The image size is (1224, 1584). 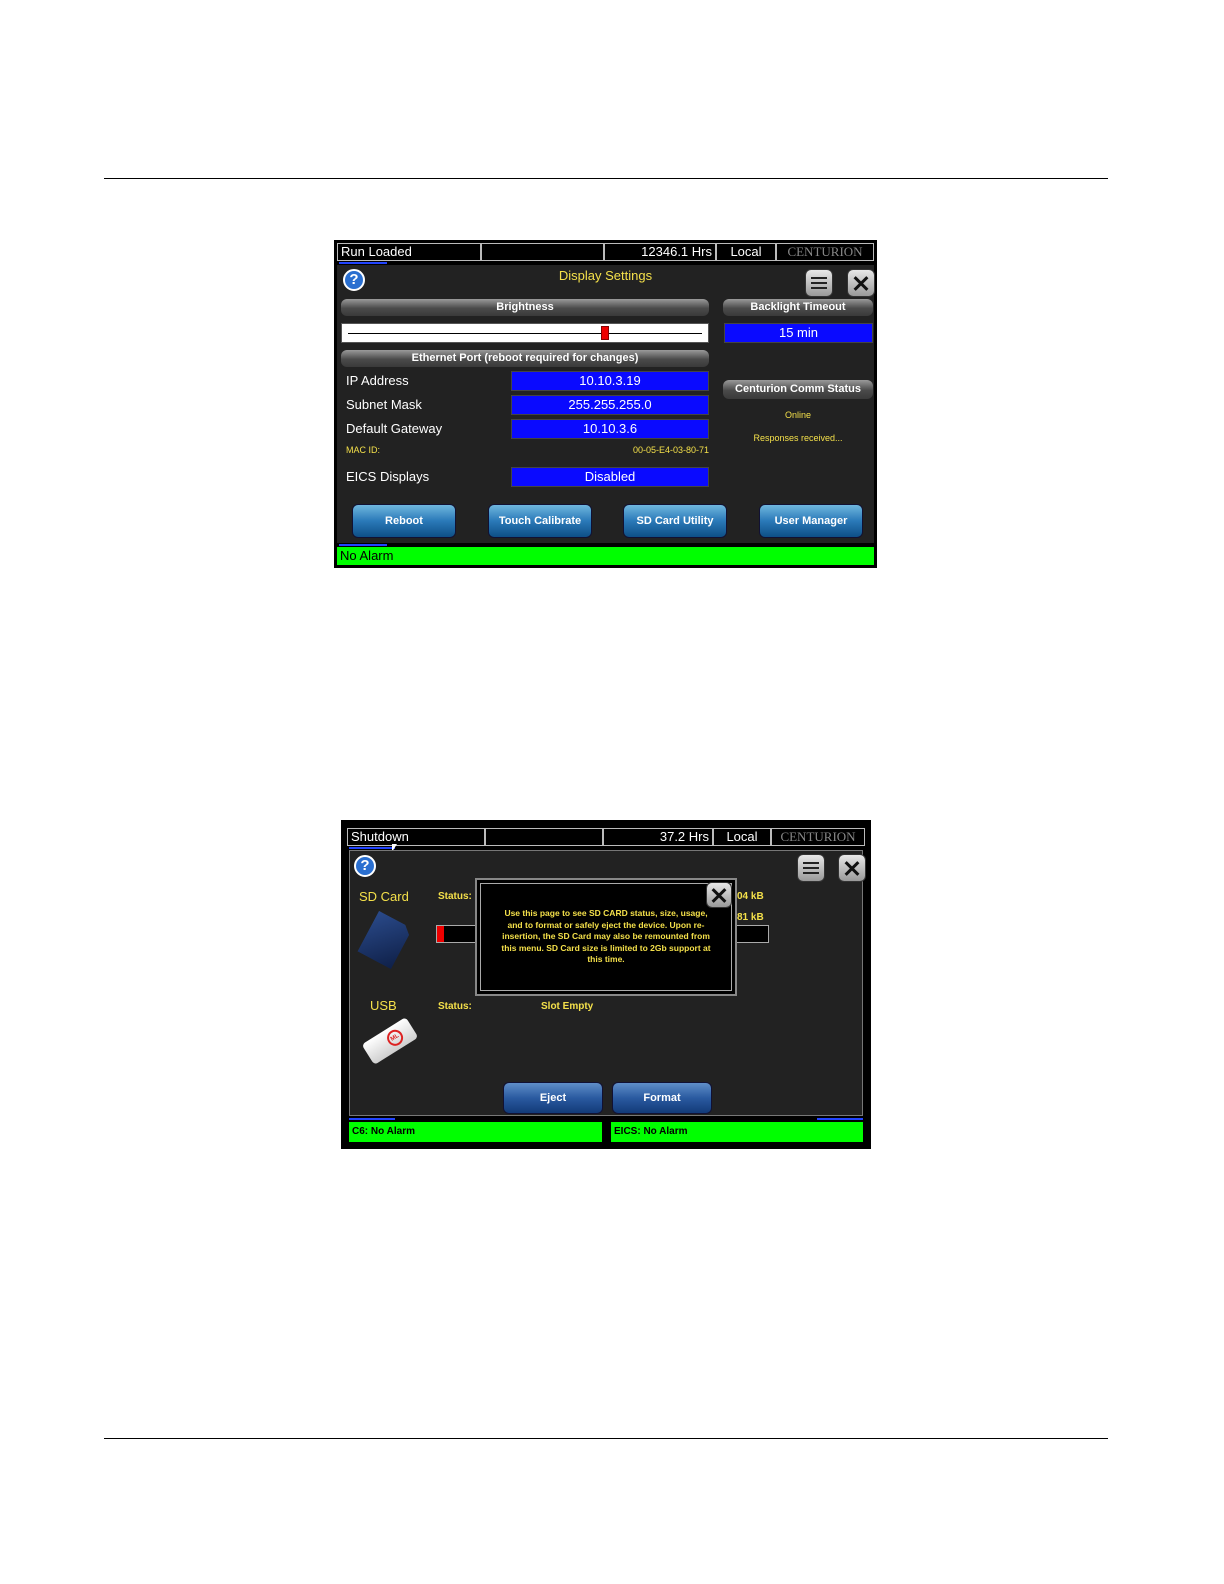 What do you see at coordinates (658, 837) in the screenshot?
I see `run-hours: 37.2 Hrs` at bounding box center [658, 837].